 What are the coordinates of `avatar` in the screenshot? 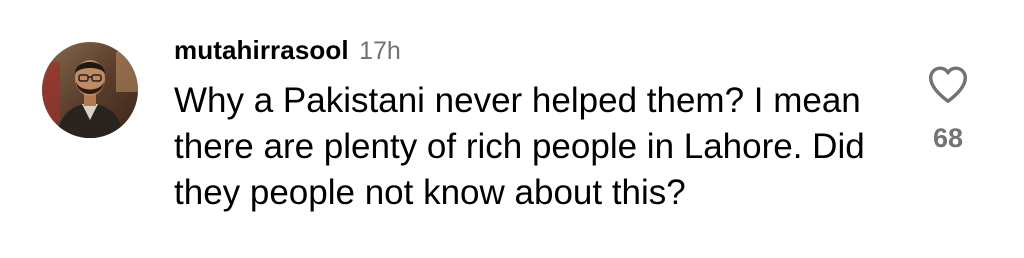 It's located at (90, 90).